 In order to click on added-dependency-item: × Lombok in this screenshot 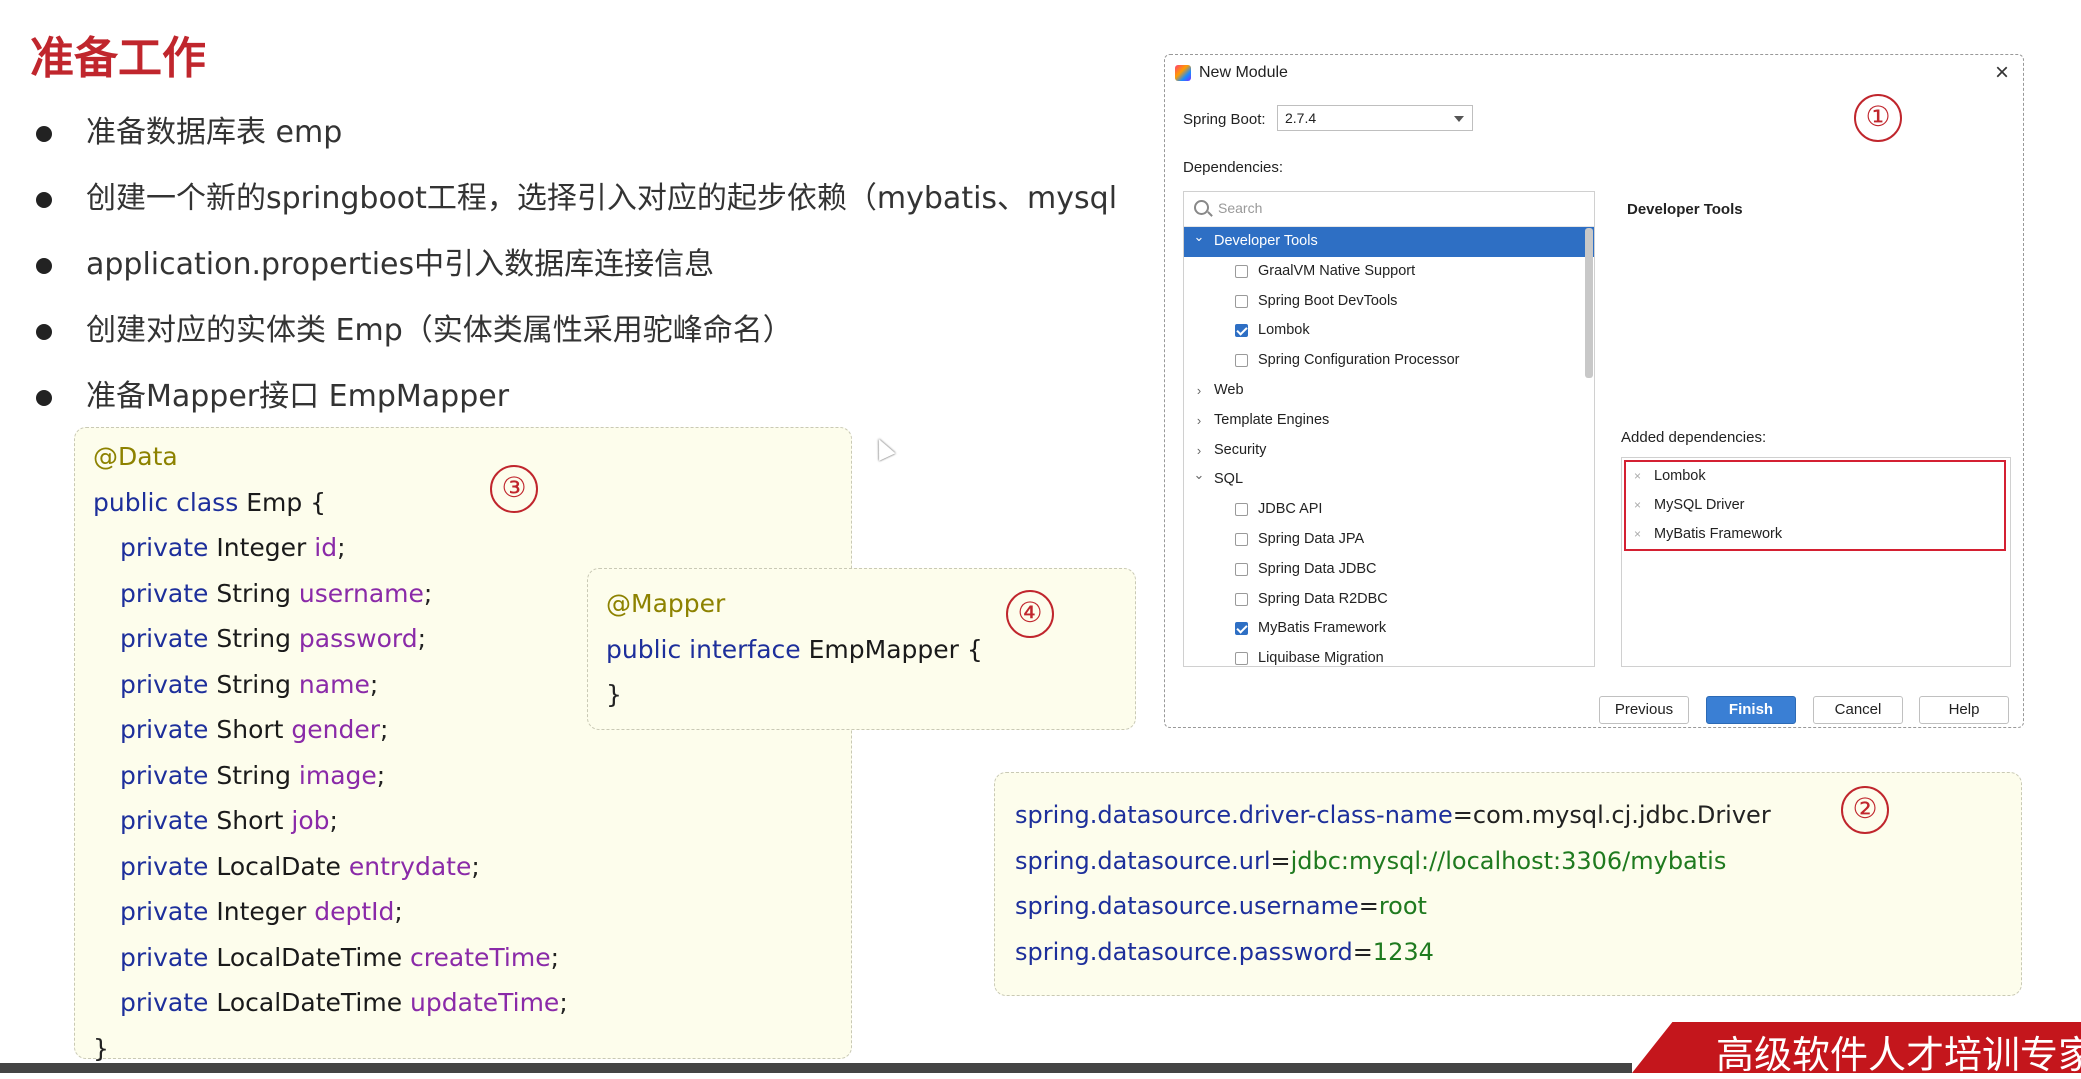, I will do `click(1815, 476)`.